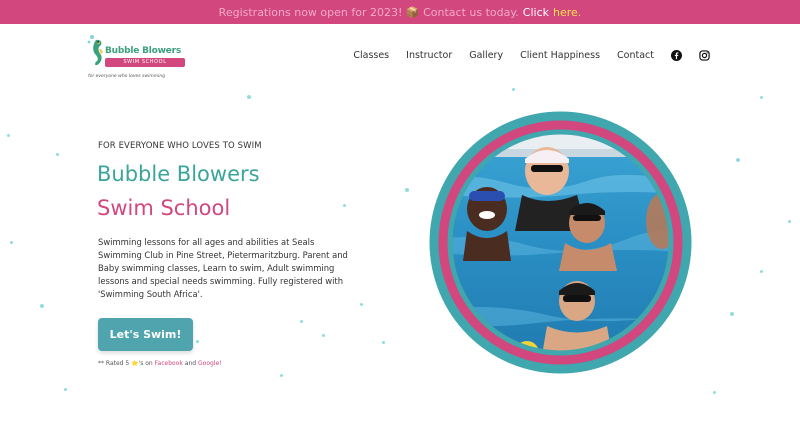 The image size is (800, 432). What do you see at coordinates (145, 334) in the screenshot?
I see `lets-swim-button: Let's Swim!` at bounding box center [145, 334].